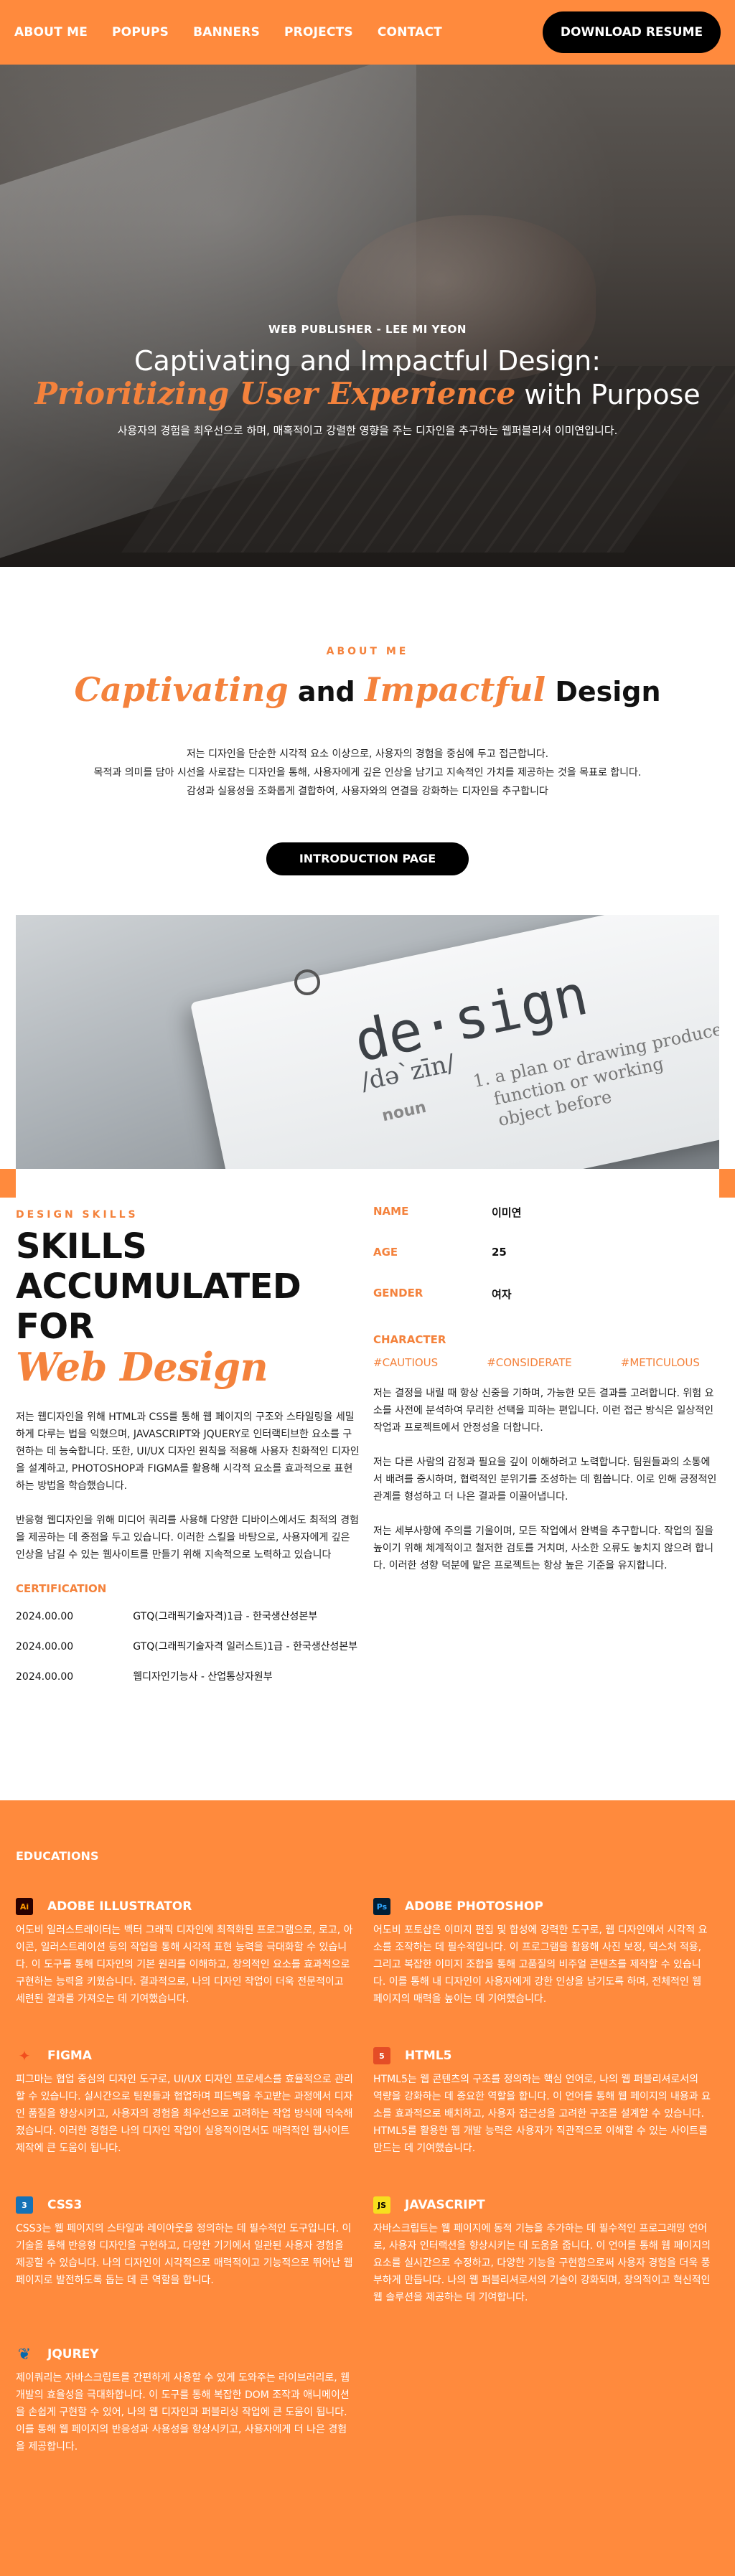  I want to click on profile-key: GENDER, so click(398, 1293).